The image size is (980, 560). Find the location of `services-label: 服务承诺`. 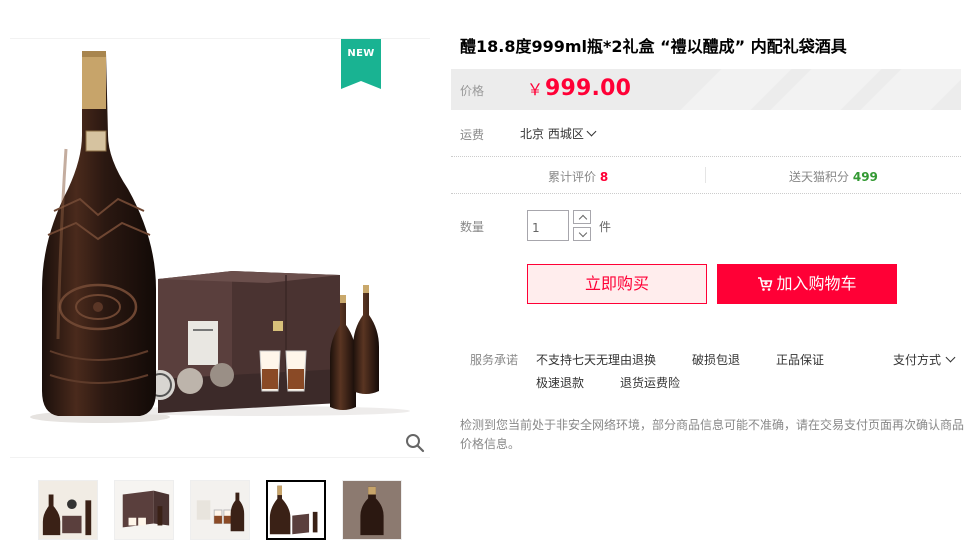

services-label: 服务承诺 is located at coordinates (494, 360).